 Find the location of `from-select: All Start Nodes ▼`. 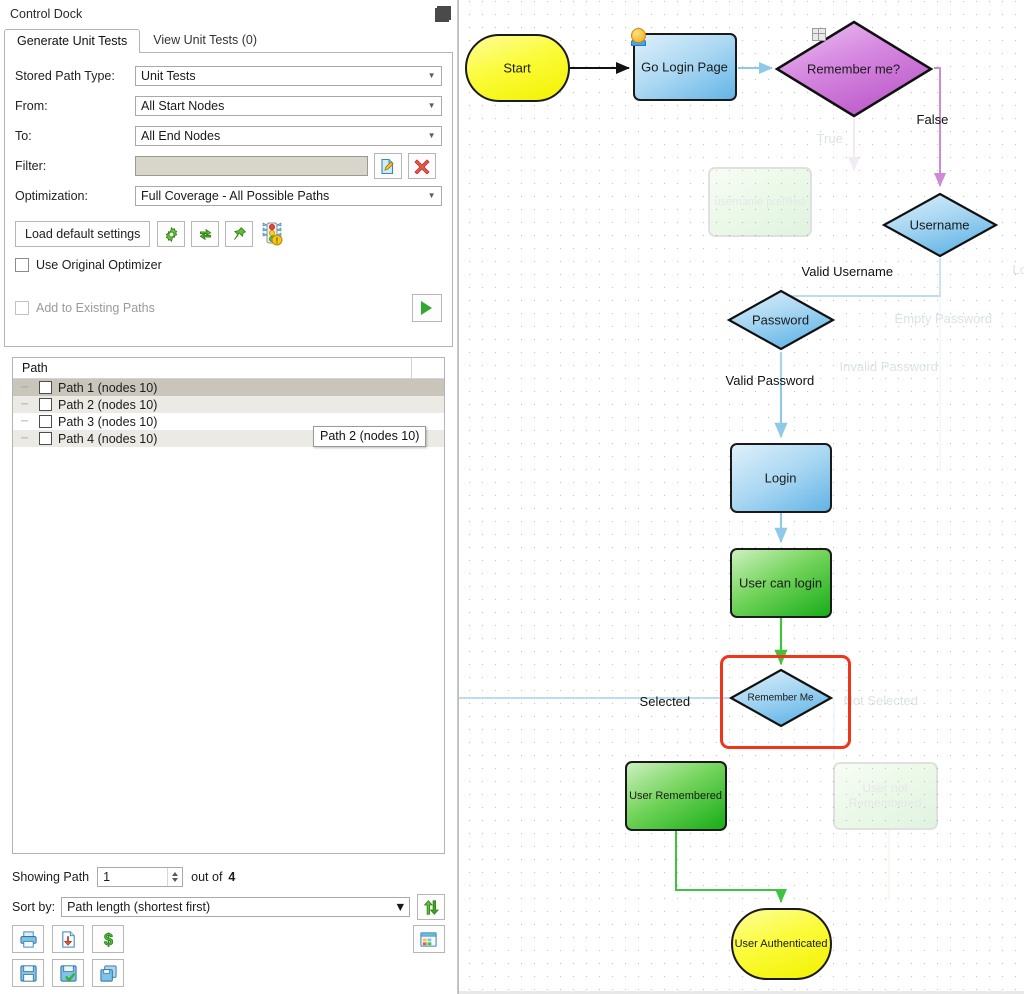

from-select: All Start Nodes ▼ is located at coordinates (288, 106).